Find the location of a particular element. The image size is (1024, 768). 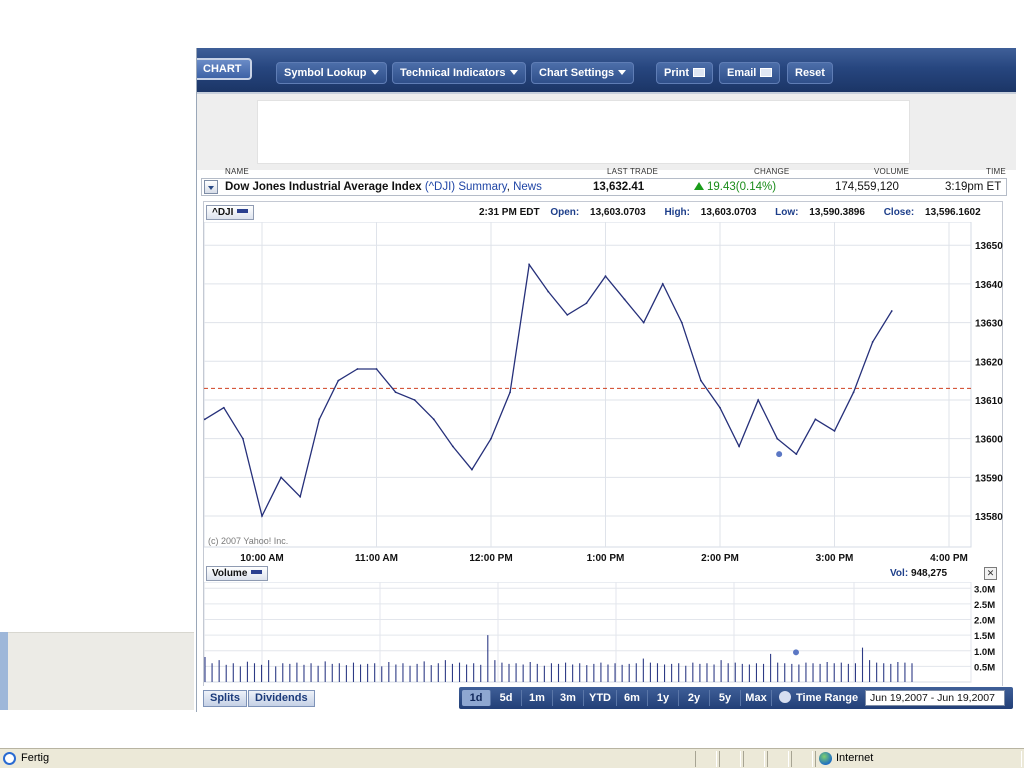

quote-dropdown-button is located at coordinates (211, 187).